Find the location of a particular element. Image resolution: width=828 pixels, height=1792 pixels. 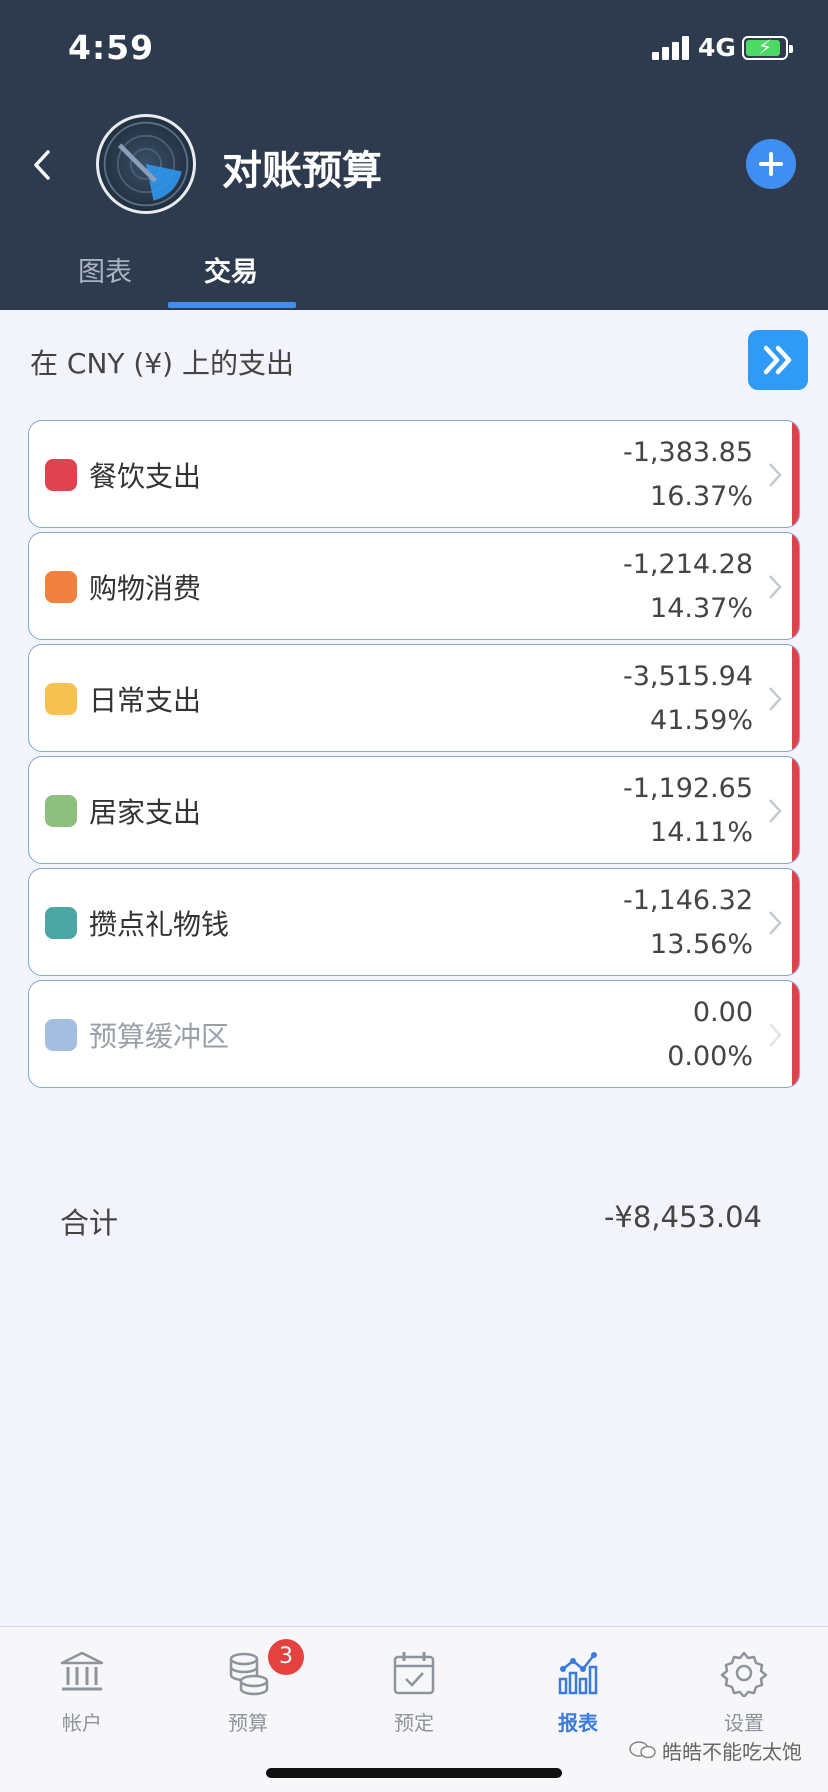

category-amount: -1,146.32 is located at coordinates (688, 900).